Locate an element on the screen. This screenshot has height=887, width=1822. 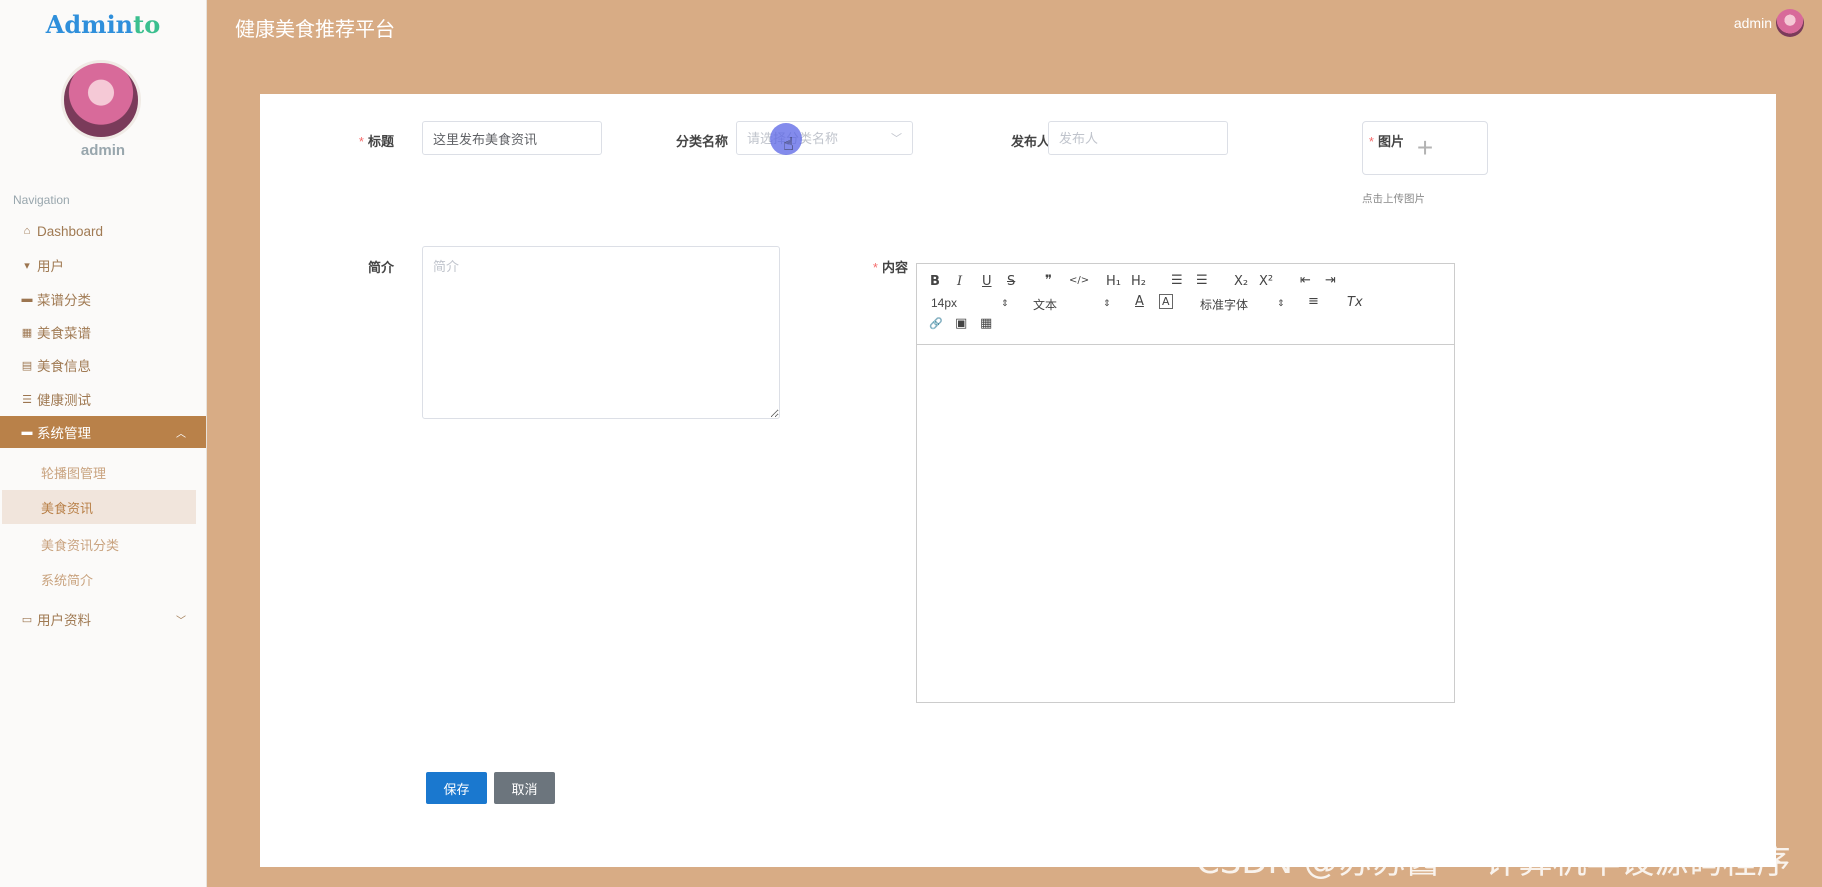
save-button: 保存 is located at coordinates (456, 788).